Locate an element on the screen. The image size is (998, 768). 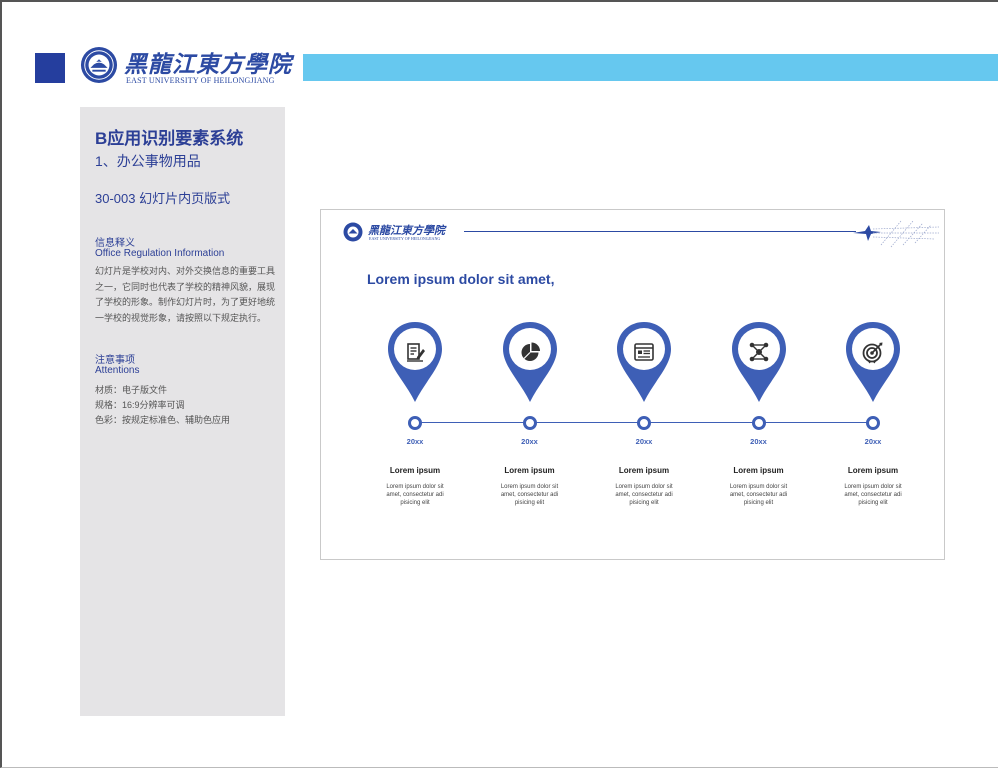
corner-square is located at coordinates (50, 68).